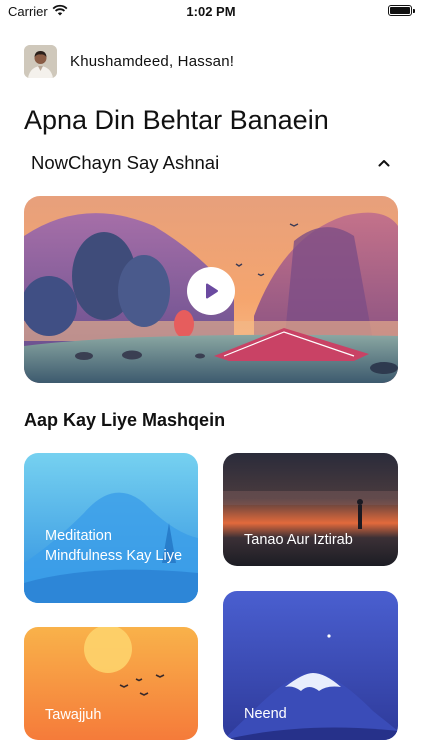  I want to click on focus-card-label: Tawajjuh, so click(73, 715).